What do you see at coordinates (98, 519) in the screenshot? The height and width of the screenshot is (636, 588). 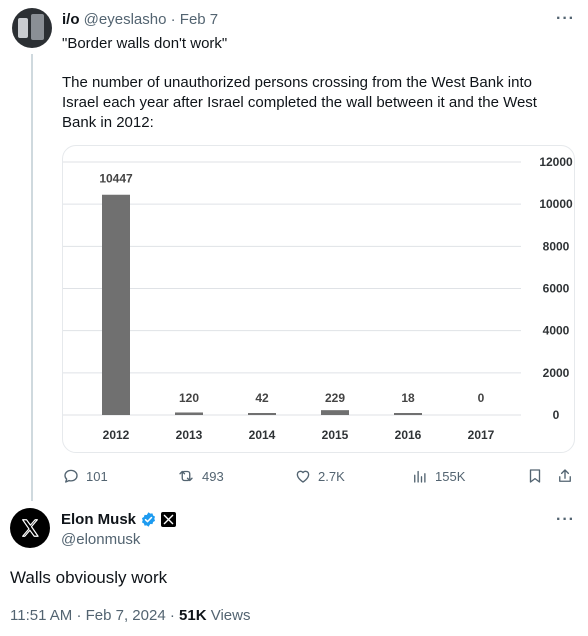 I see `author-name: Elon Musk` at bounding box center [98, 519].